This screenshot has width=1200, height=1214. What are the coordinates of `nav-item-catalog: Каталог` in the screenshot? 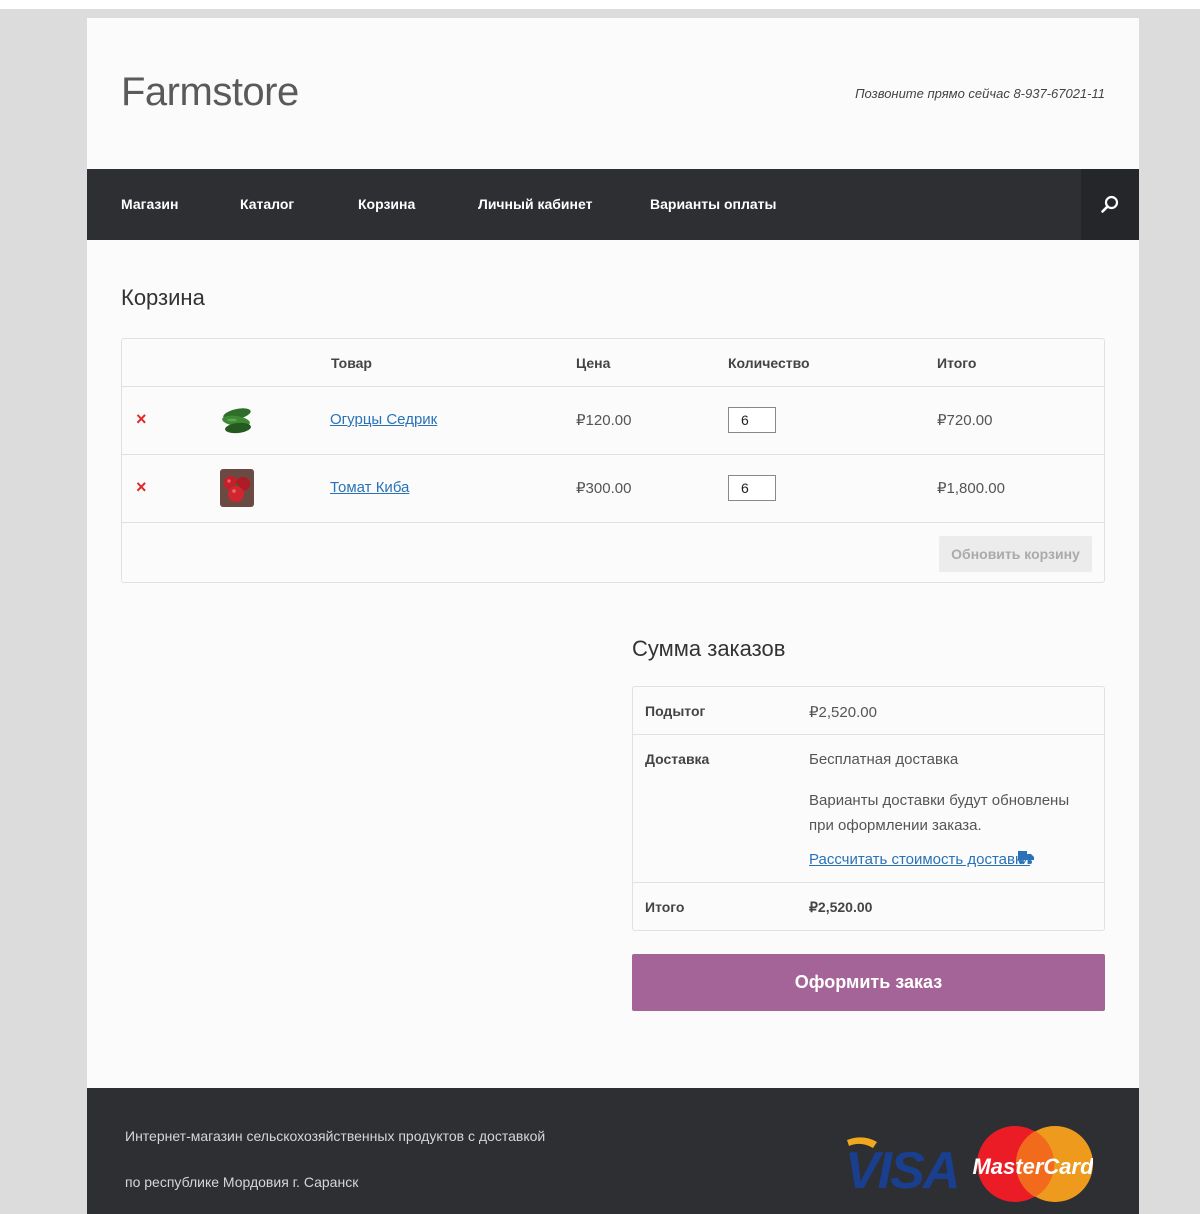 It's located at (267, 204).